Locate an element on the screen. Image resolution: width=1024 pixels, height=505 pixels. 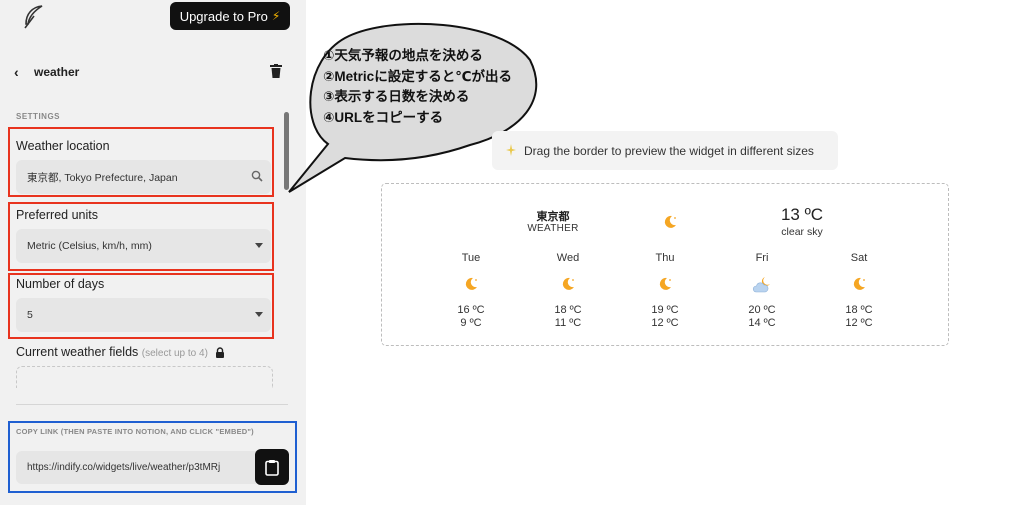
partly-cloudy-icon is located at coordinates (761, 285).